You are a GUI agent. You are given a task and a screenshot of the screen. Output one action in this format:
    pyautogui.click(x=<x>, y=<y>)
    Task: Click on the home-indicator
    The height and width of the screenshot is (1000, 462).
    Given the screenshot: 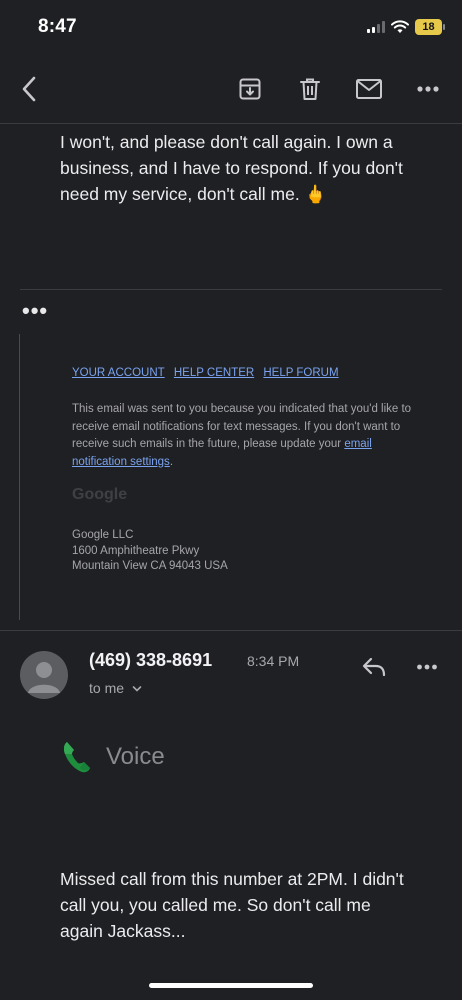 What is the action you would take?
    pyautogui.click(x=231, y=985)
    